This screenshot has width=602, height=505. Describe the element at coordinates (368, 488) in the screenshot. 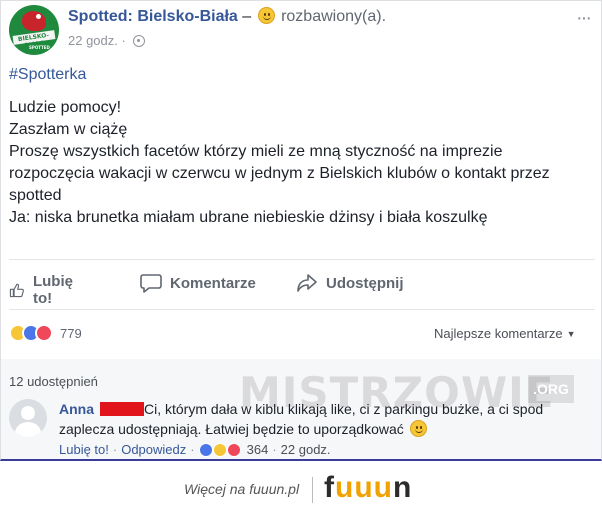

I see `footer-brand-logo: fuuun` at that location.